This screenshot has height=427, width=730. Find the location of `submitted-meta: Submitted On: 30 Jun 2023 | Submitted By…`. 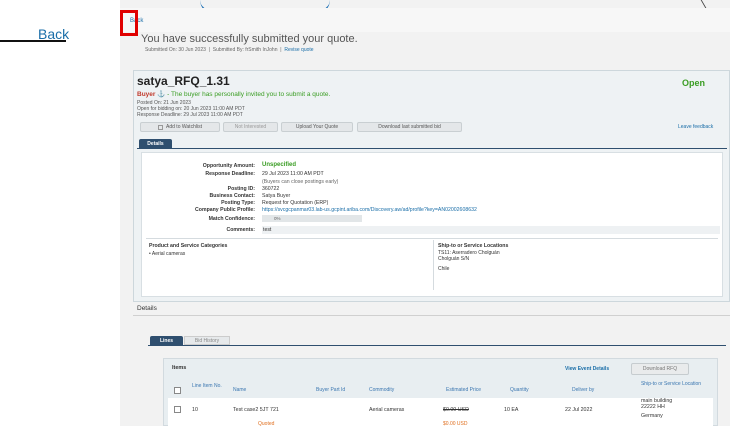

submitted-meta: Submitted On: 30 Jun 2023 | Submitted By… is located at coordinates (229, 50).